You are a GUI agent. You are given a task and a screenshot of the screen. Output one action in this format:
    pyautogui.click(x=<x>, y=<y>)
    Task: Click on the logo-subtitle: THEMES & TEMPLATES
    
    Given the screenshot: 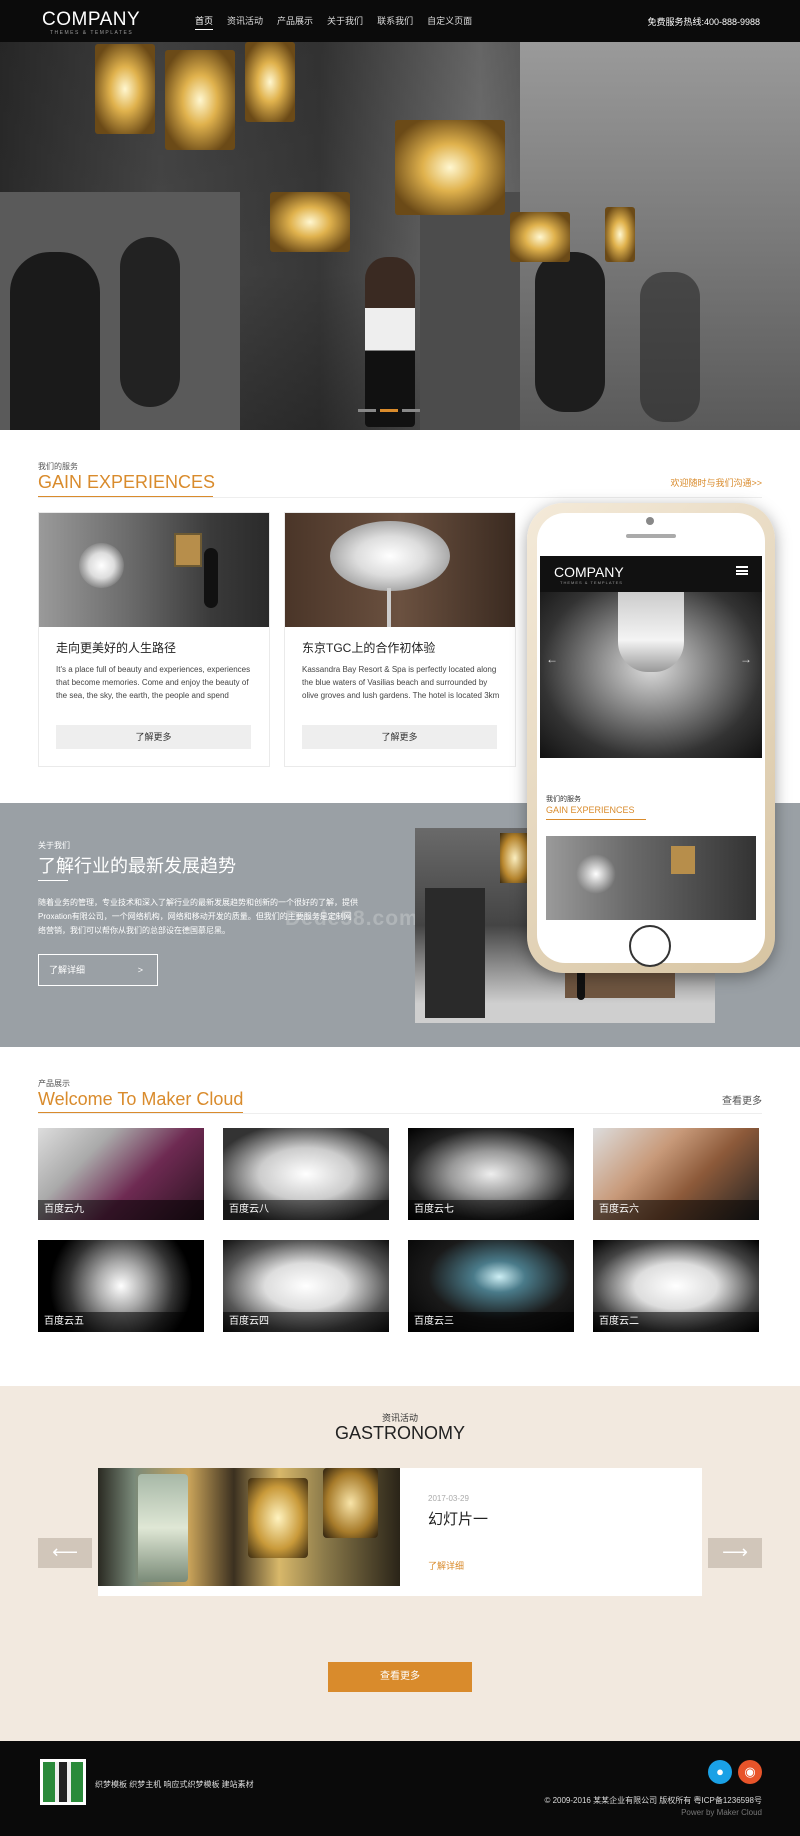 What is the action you would take?
    pyautogui.click(x=92, y=33)
    